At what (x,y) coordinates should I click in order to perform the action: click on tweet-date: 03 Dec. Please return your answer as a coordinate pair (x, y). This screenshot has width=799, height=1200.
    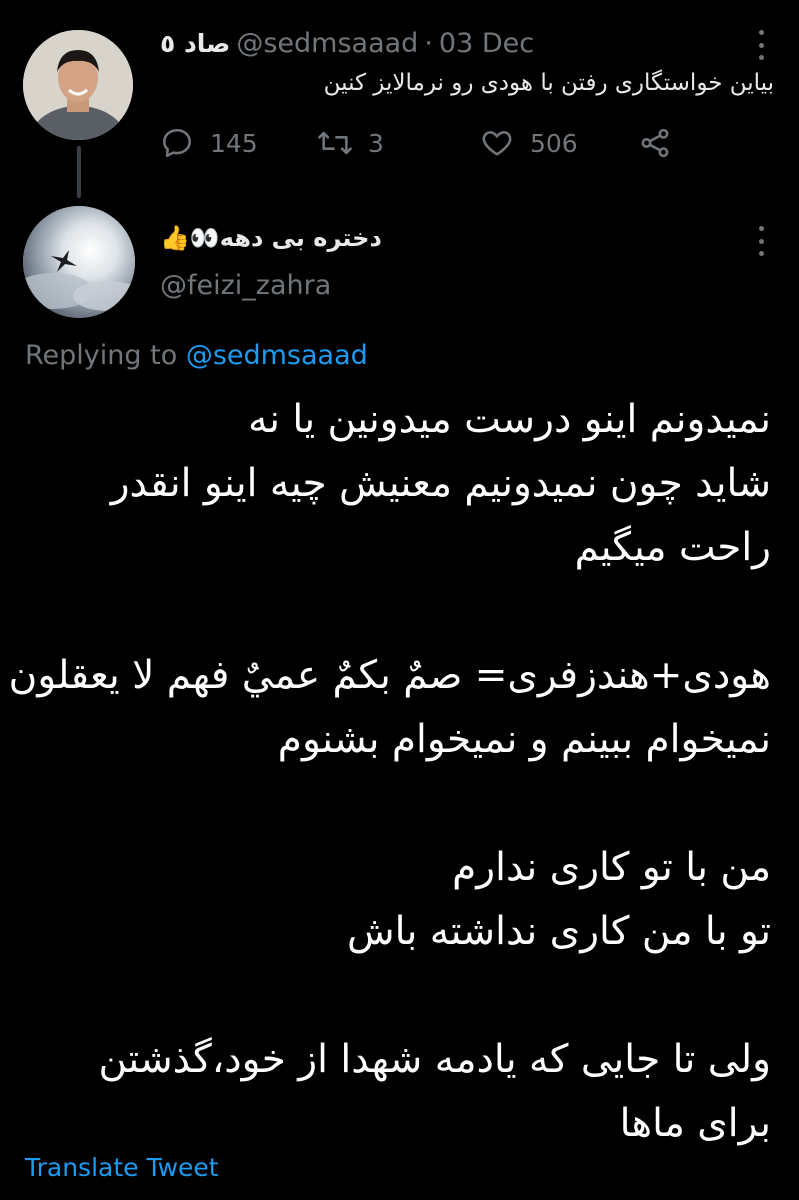
    Looking at the image, I should click on (486, 43).